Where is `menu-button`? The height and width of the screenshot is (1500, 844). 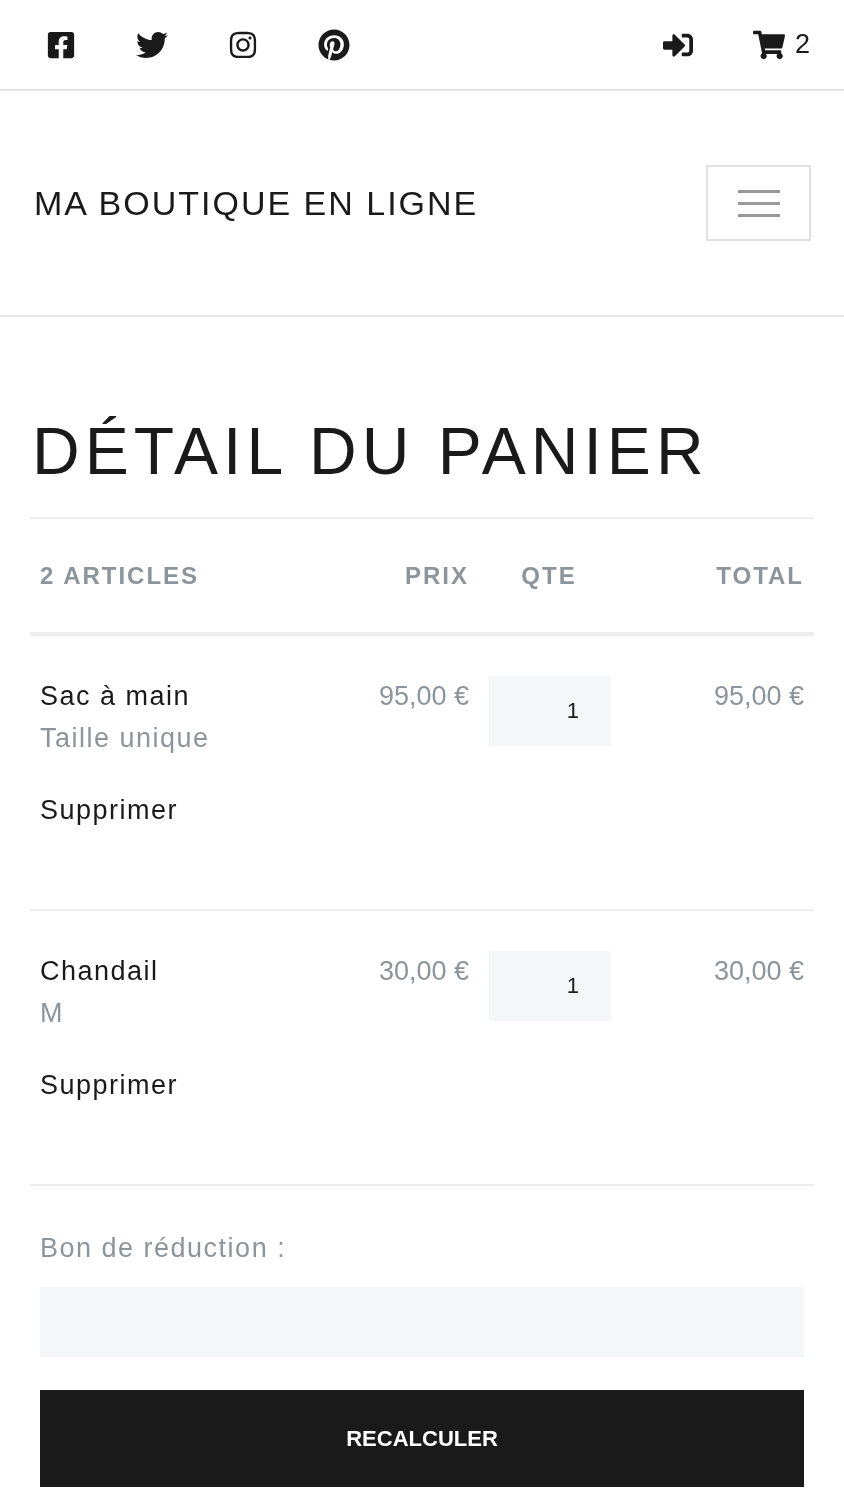
menu-button is located at coordinates (758, 203).